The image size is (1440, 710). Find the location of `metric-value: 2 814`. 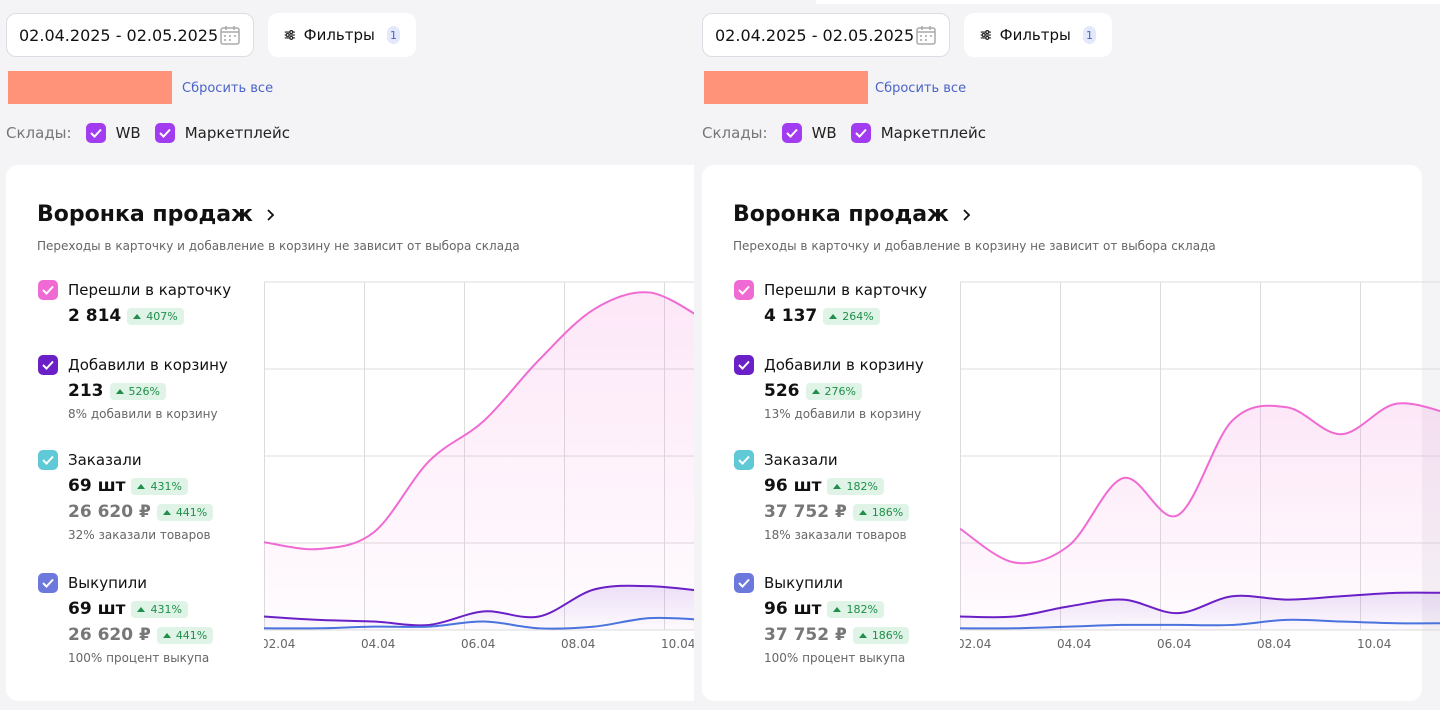

metric-value: 2 814 is located at coordinates (95, 316).